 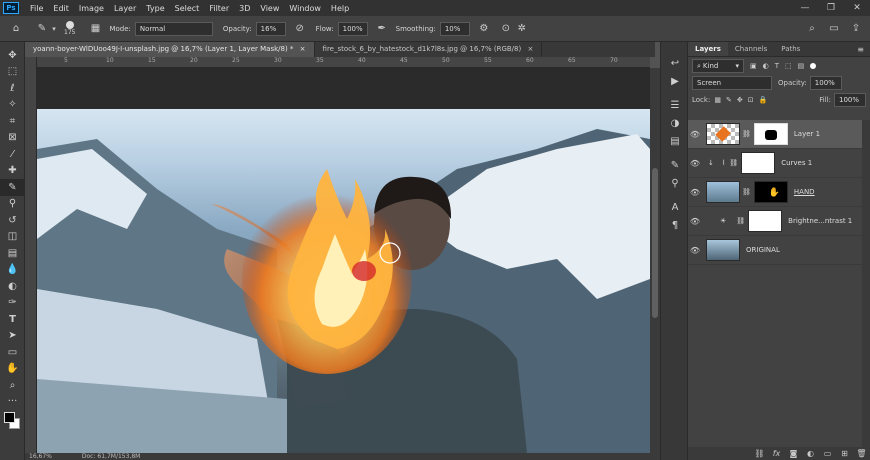 I want to click on panel-menu-icon: ≡, so click(x=863, y=49).